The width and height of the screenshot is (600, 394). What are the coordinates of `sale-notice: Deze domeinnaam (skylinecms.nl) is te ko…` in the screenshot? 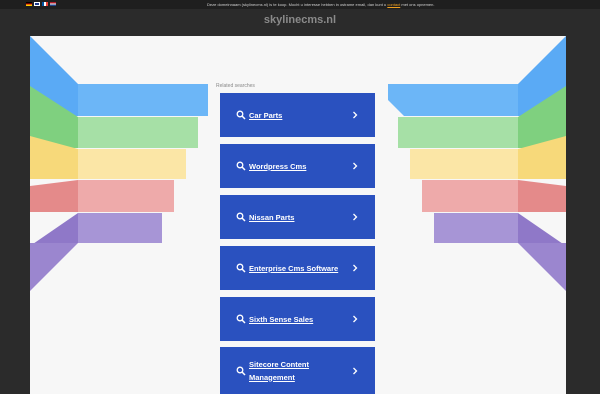 It's located at (321, 4).